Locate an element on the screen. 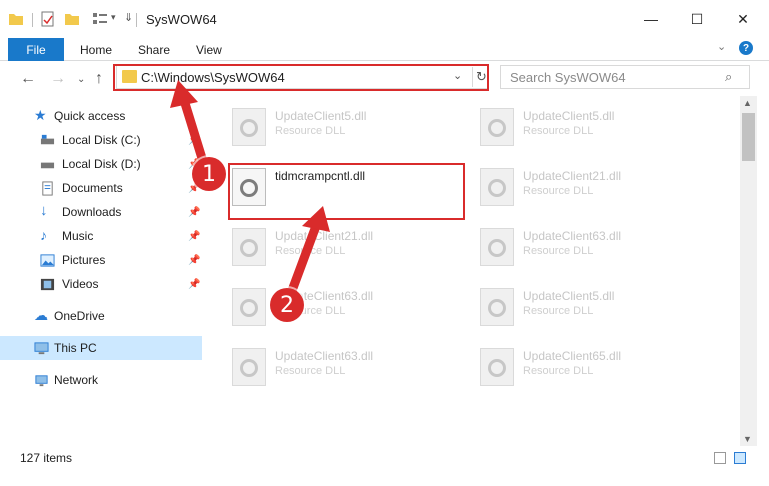 The height and width of the screenshot is (486, 769). title-separator is located at coordinates (136, 20).